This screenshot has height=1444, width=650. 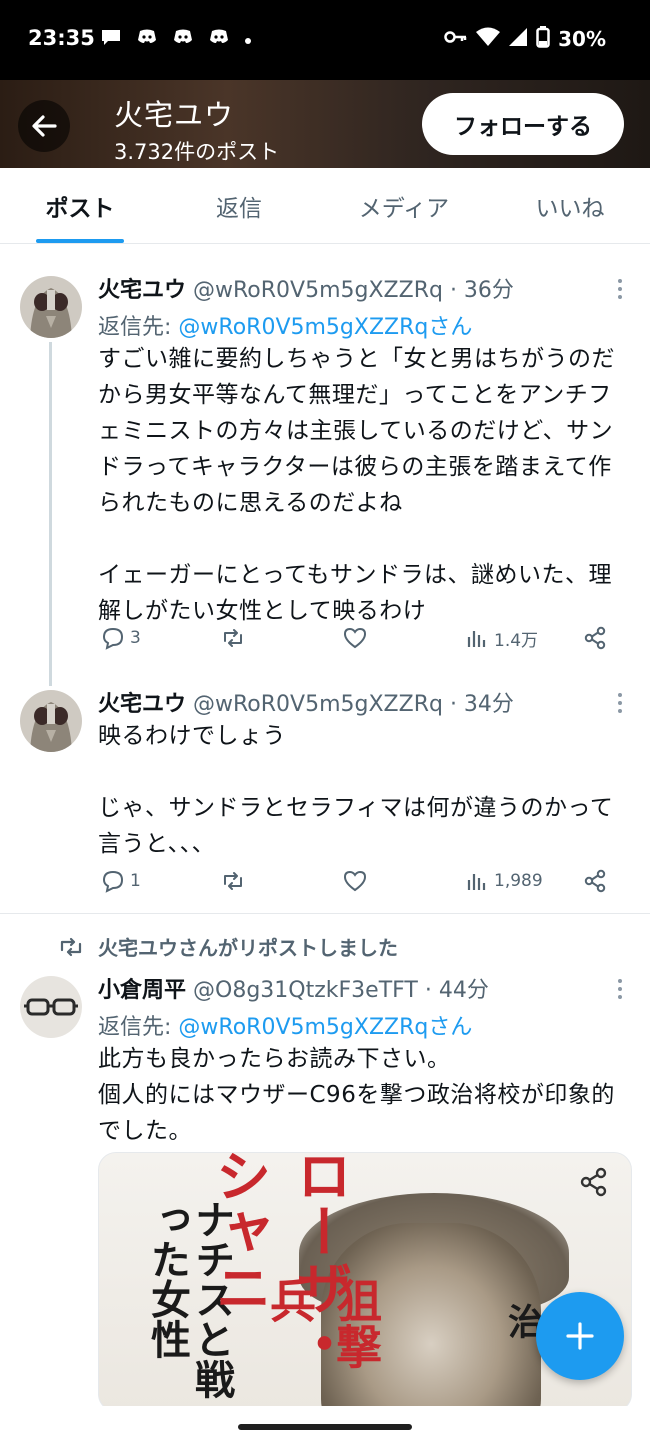 I want to click on author-handle-time: @O8g31QtzkF3eTFT · 44分, so click(x=341, y=990).